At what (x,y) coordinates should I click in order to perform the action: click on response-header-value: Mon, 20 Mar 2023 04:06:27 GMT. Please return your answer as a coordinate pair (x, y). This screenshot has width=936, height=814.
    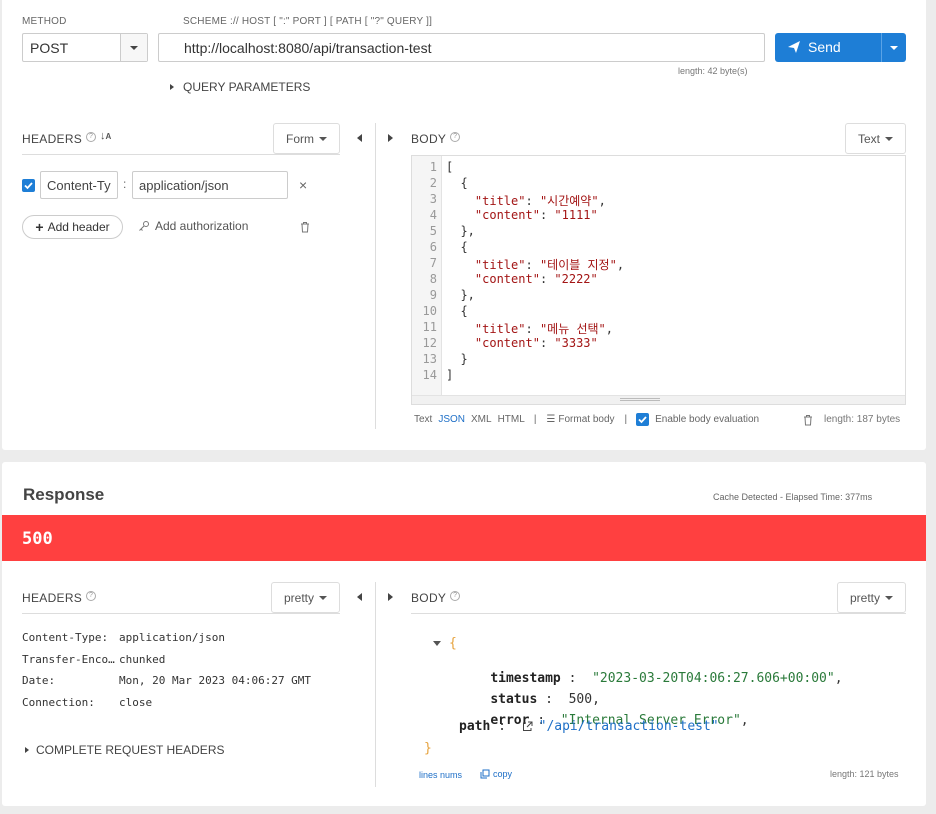
    Looking at the image, I should click on (215, 680).